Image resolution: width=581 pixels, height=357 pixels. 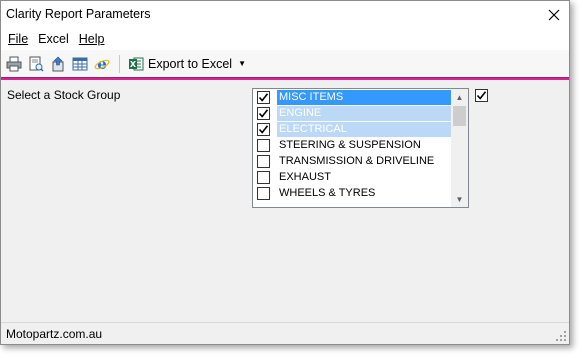 What do you see at coordinates (459, 97) in the screenshot?
I see `scroll-up-icon: ▲` at bounding box center [459, 97].